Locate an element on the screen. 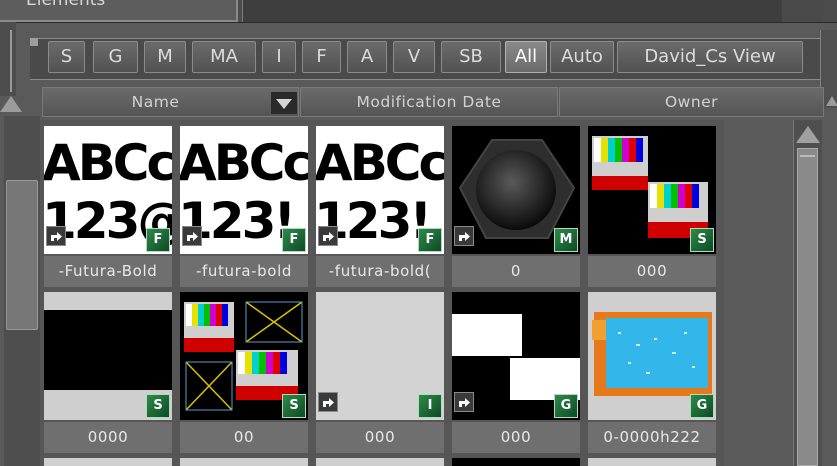 This screenshot has width=837, height=466. left-scroll-up-arrow-icon is located at coordinates (11, 104).